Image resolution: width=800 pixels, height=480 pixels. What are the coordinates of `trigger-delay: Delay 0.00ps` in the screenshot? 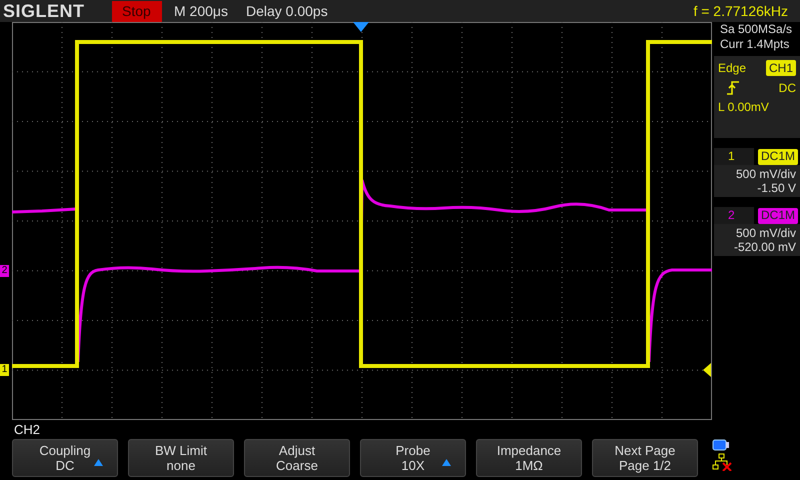 It's located at (287, 11).